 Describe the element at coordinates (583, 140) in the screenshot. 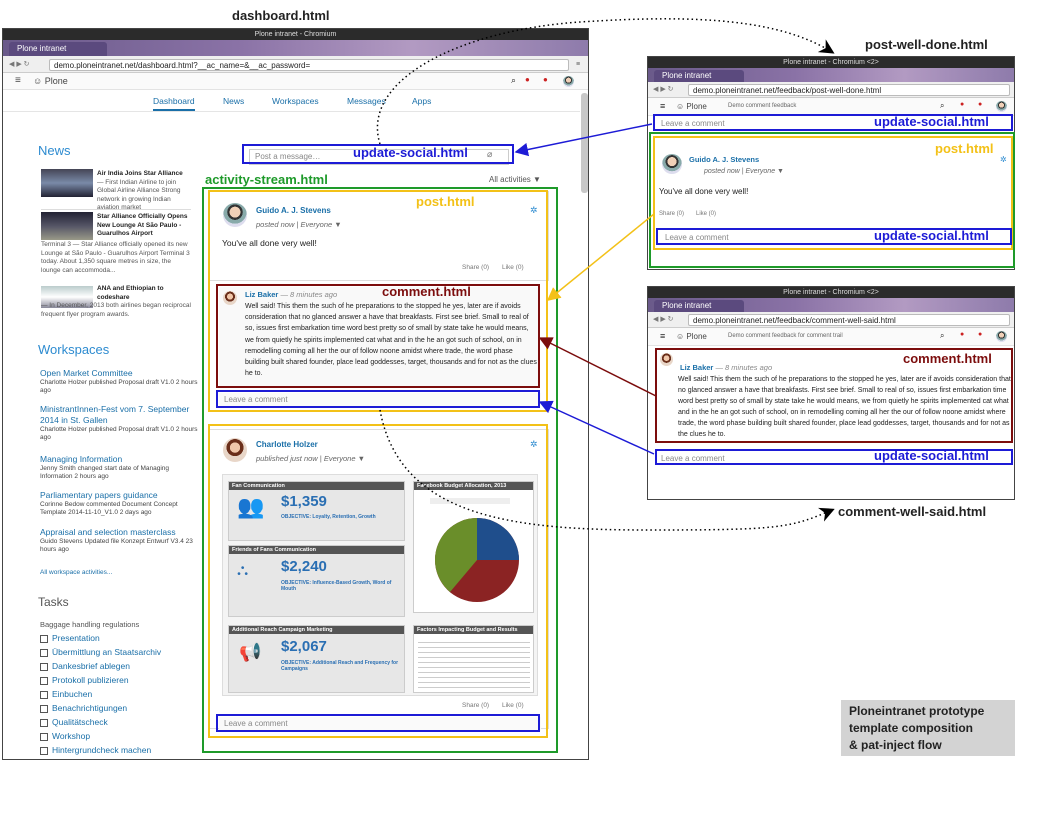

I see `arrow-update-social-top` at that location.